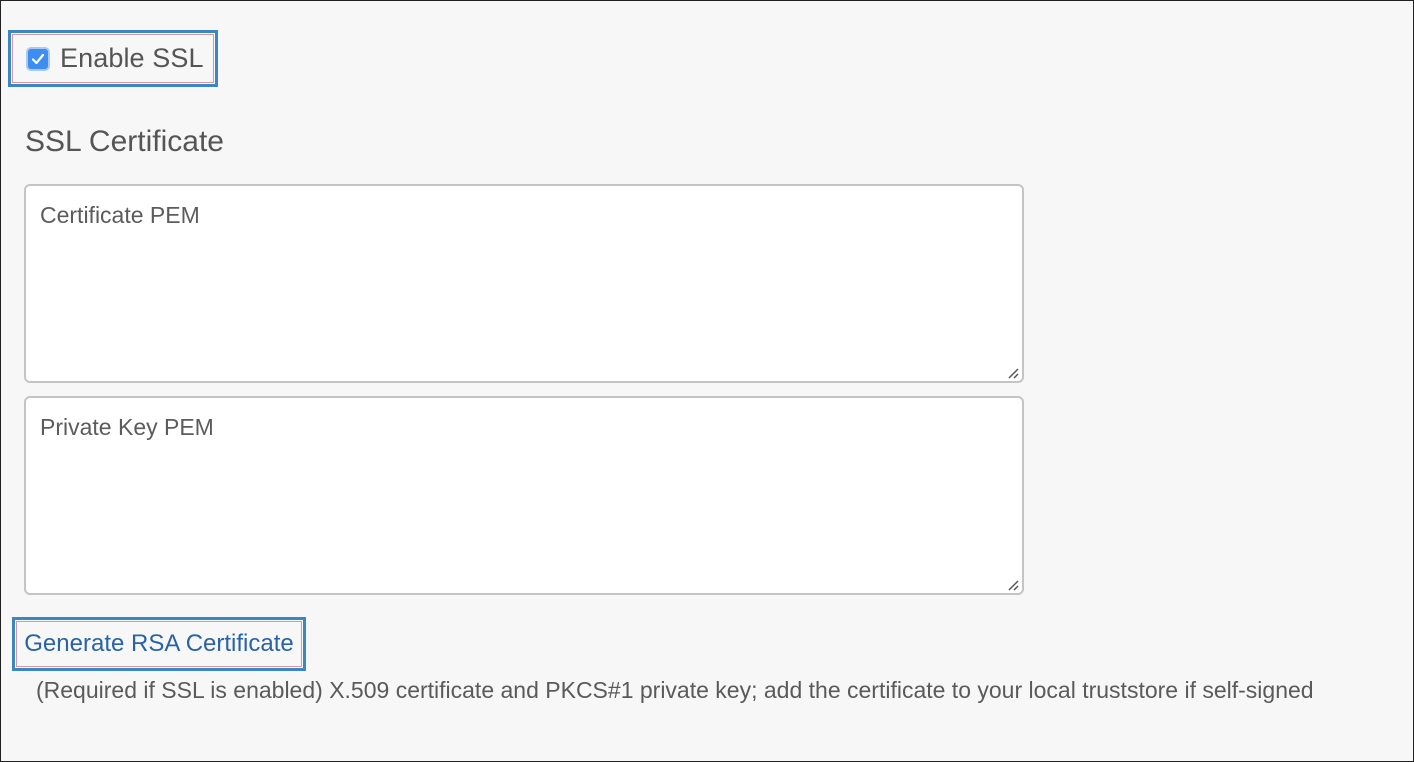 This screenshot has width=1414, height=762. I want to click on generate-rsa-certificate-button: Generate RSA Certificate, so click(159, 644).